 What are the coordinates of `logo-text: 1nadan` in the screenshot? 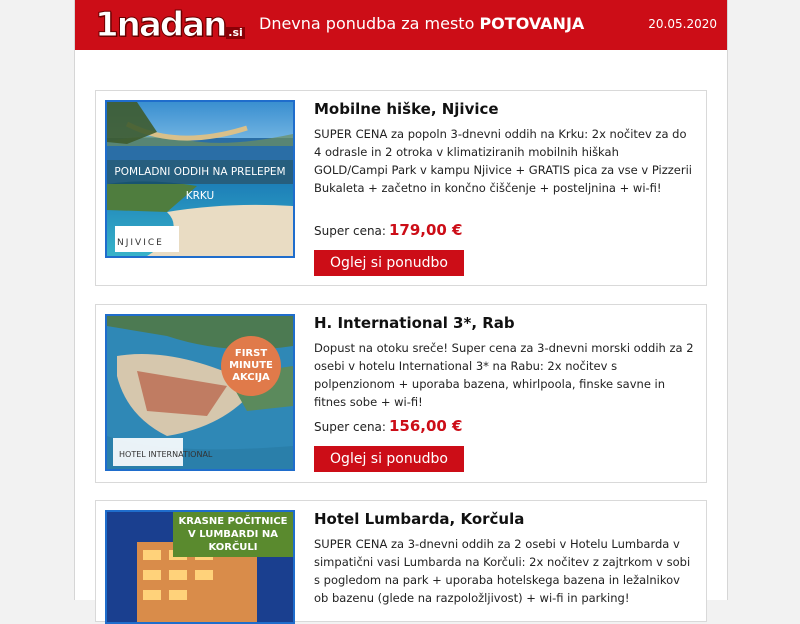 It's located at (160, 25).